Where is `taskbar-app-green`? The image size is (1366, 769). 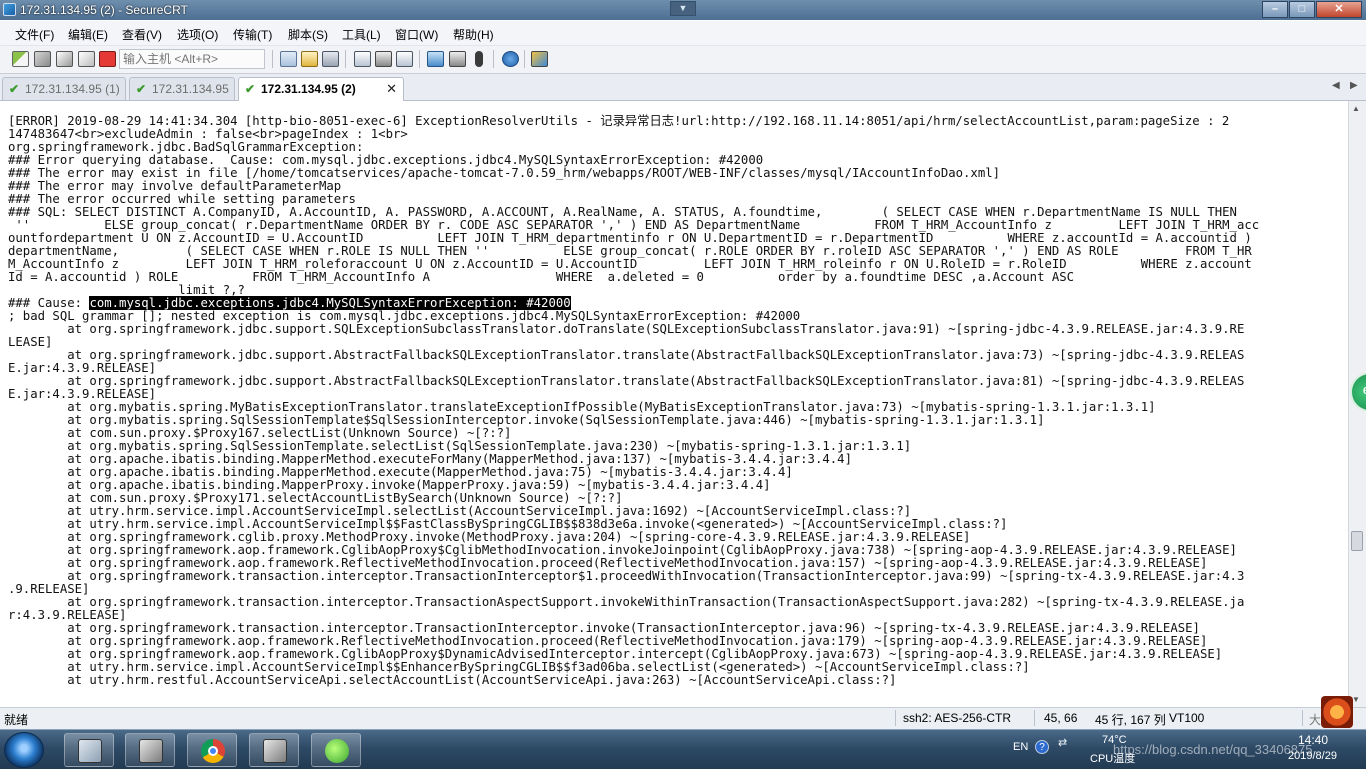 taskbar-app-green is located at coordinates (336, 750).